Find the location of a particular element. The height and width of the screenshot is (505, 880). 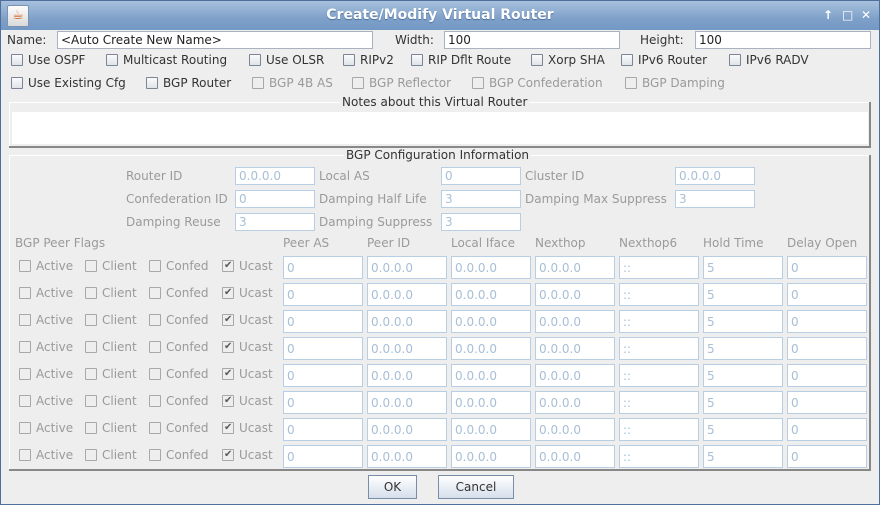

checkbox-use-olsr: Use OLSR is located at coordinates (286, 60).